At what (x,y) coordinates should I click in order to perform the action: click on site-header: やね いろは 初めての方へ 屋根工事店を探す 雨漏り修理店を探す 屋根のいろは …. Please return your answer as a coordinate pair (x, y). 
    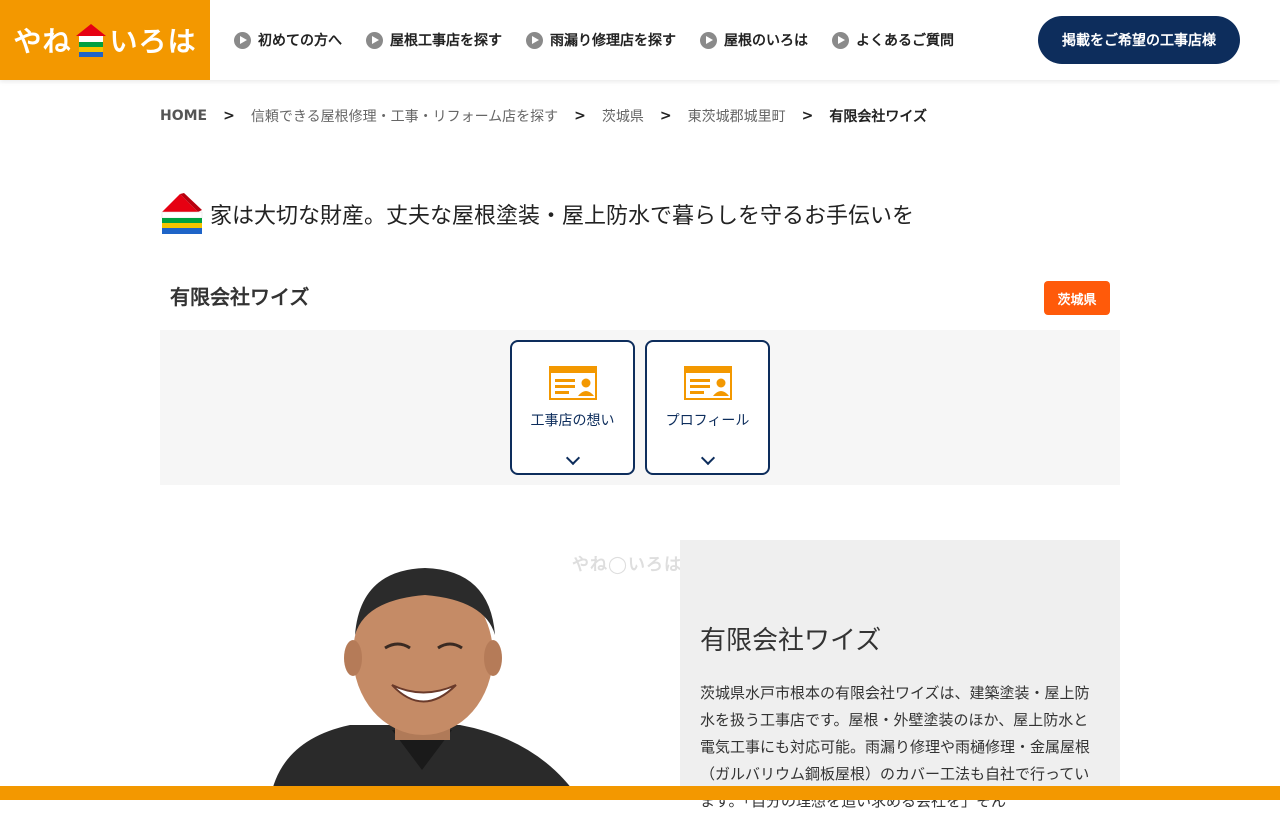
    Looking at the image, I should click on (640, 40).